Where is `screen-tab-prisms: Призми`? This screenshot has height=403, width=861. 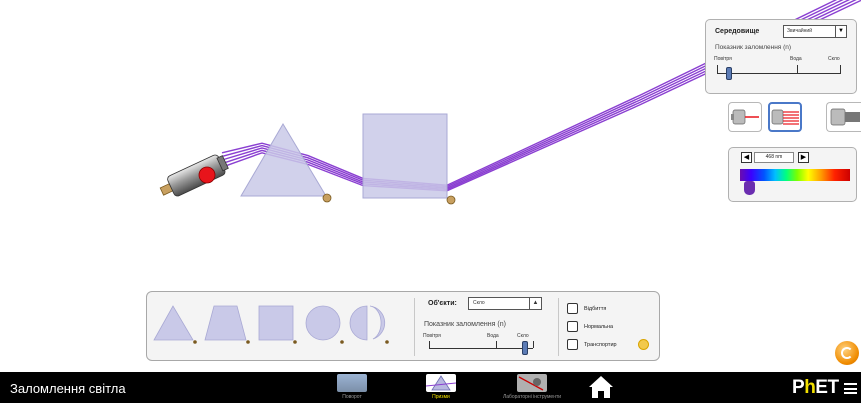 screen-tab-prisms: Призми is located at coordinates (441, 388).